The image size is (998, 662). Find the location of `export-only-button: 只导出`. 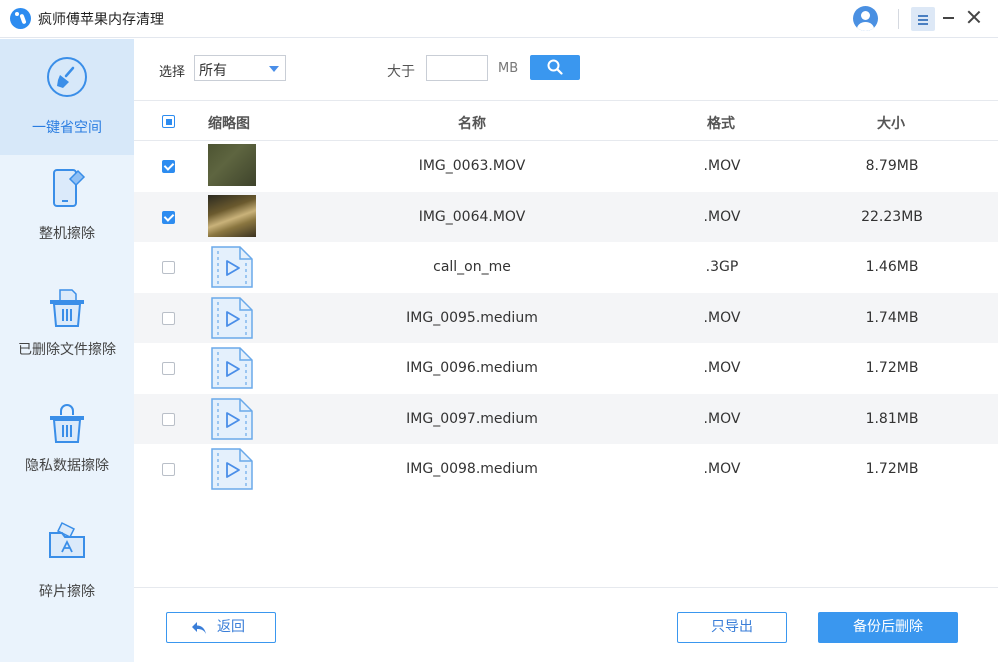

export-only-button: 只导出 is located at coordinates (732, 627).